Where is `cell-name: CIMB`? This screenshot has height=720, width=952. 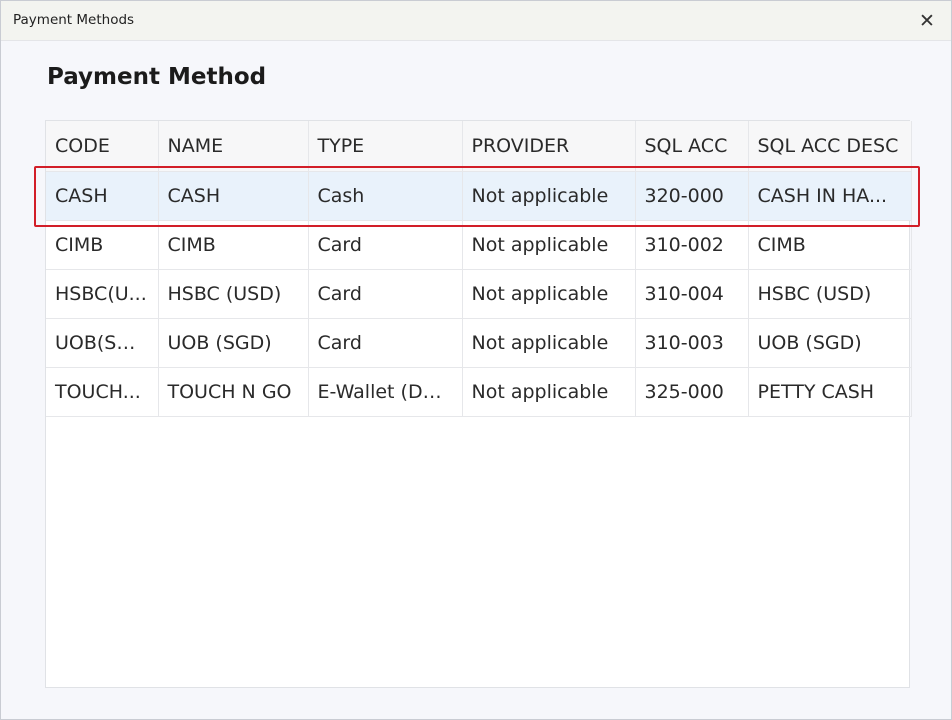
cell-name: CIMB is located at coordinates (233, 245).